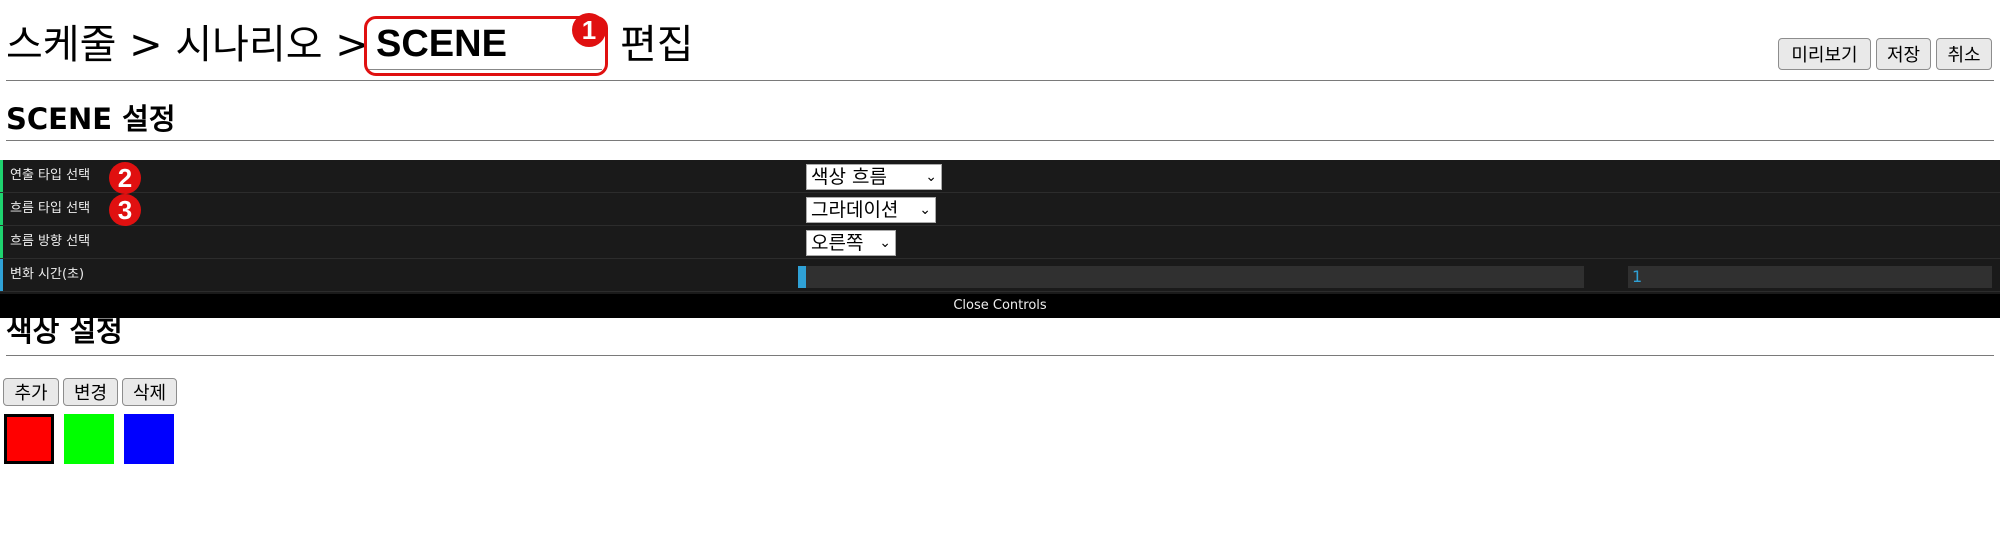  I want to click on color-swatch-red, so click(29, 439).